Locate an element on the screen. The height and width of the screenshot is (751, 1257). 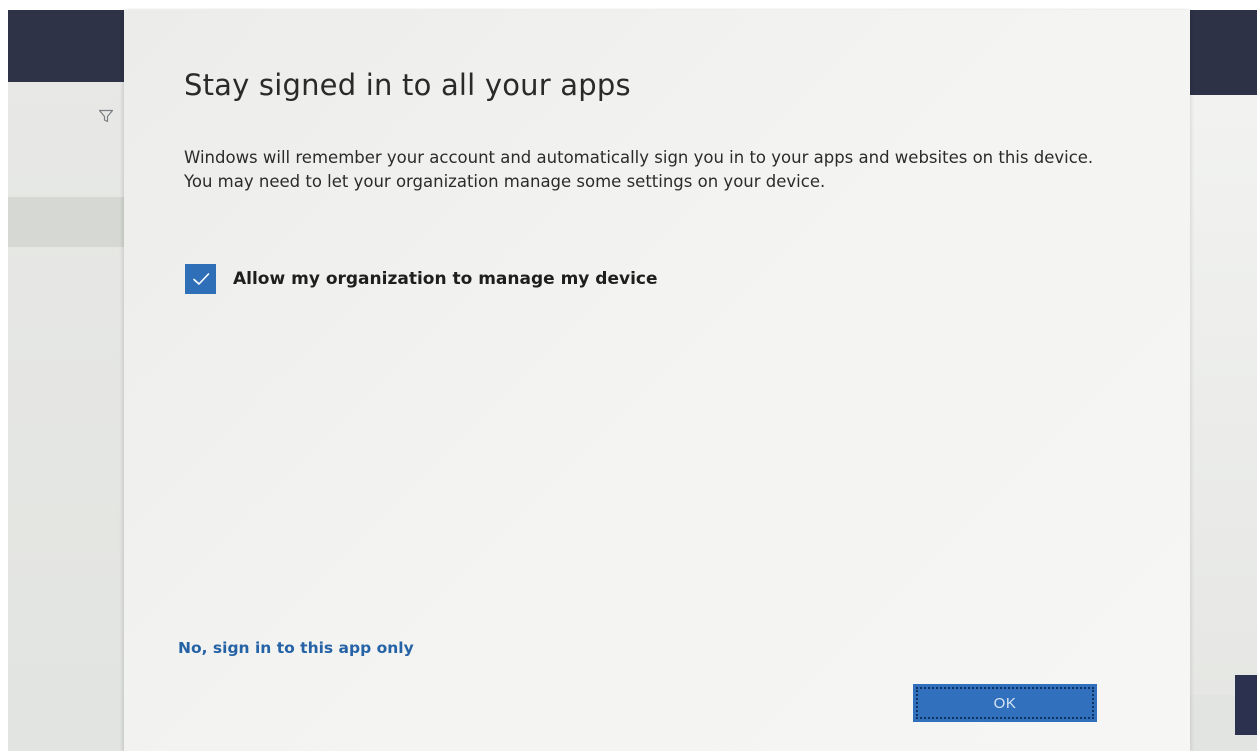
manage-device-checkbox is located at coordinates (200, 279).